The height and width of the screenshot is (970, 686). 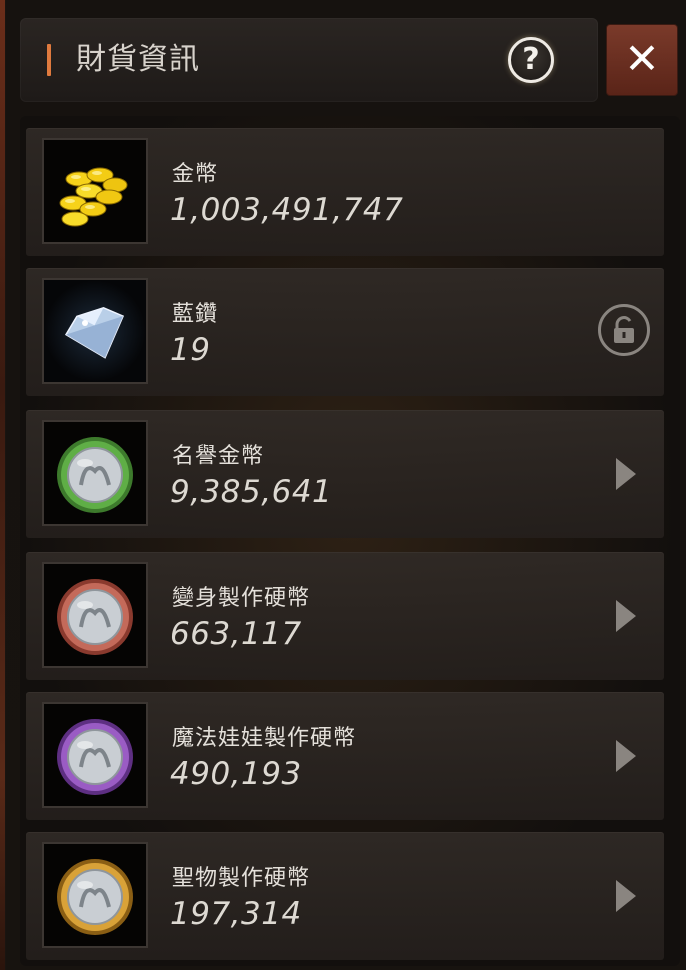 I want to click on currency-value: 9,385,641, so click(x=251, y=492).